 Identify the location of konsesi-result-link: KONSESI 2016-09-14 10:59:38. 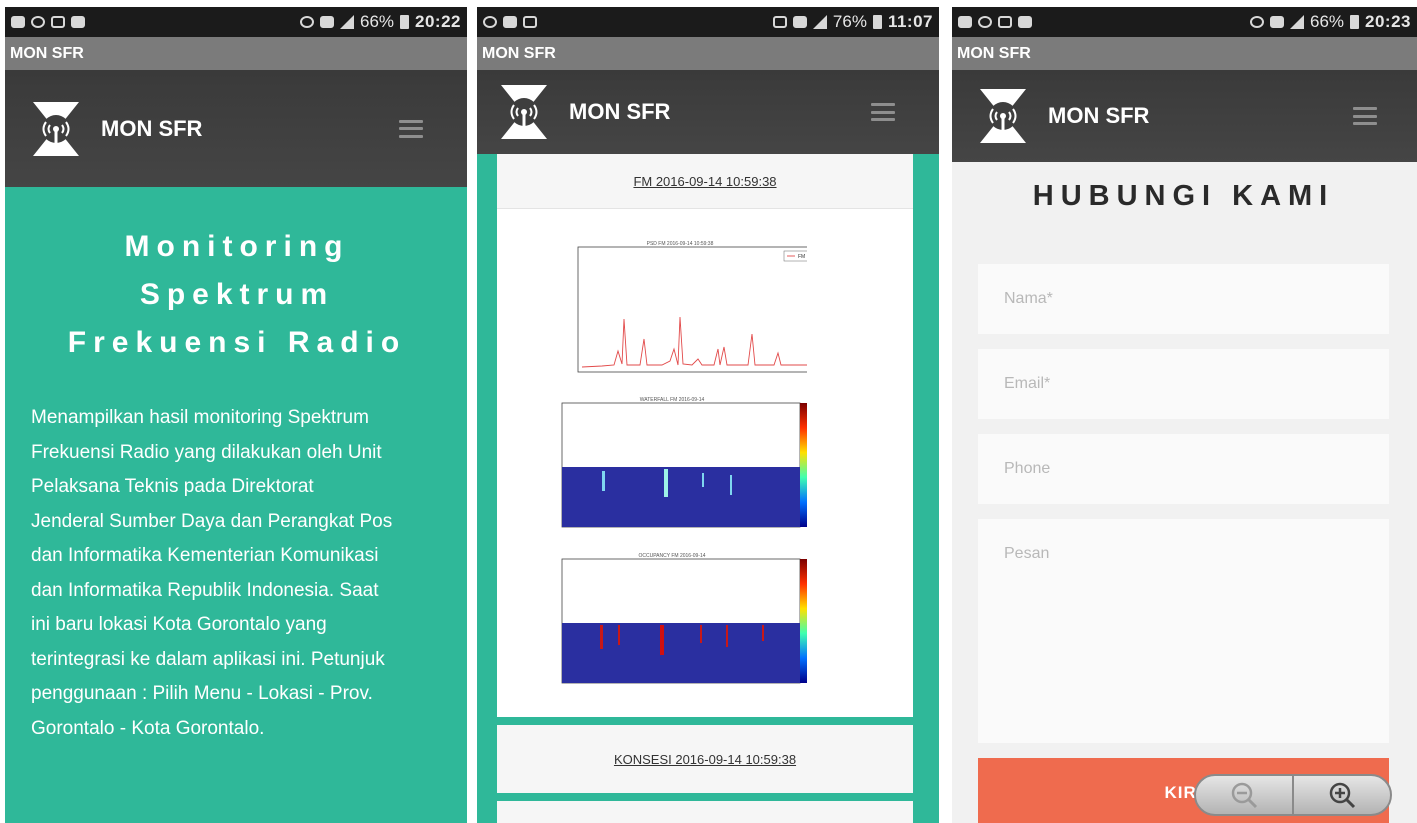
(705, 759).